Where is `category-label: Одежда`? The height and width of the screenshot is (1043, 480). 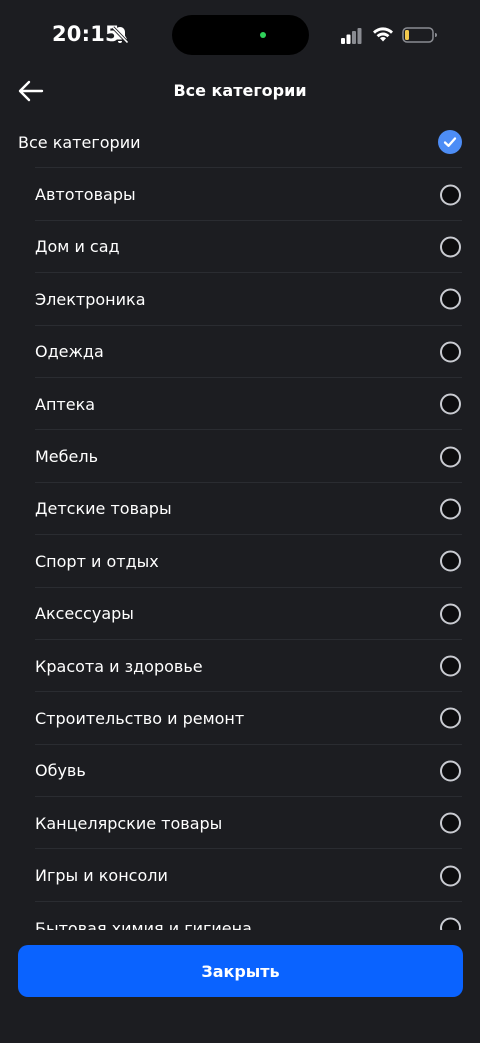
category-label: Одежда is located at coordinates (69, 352).